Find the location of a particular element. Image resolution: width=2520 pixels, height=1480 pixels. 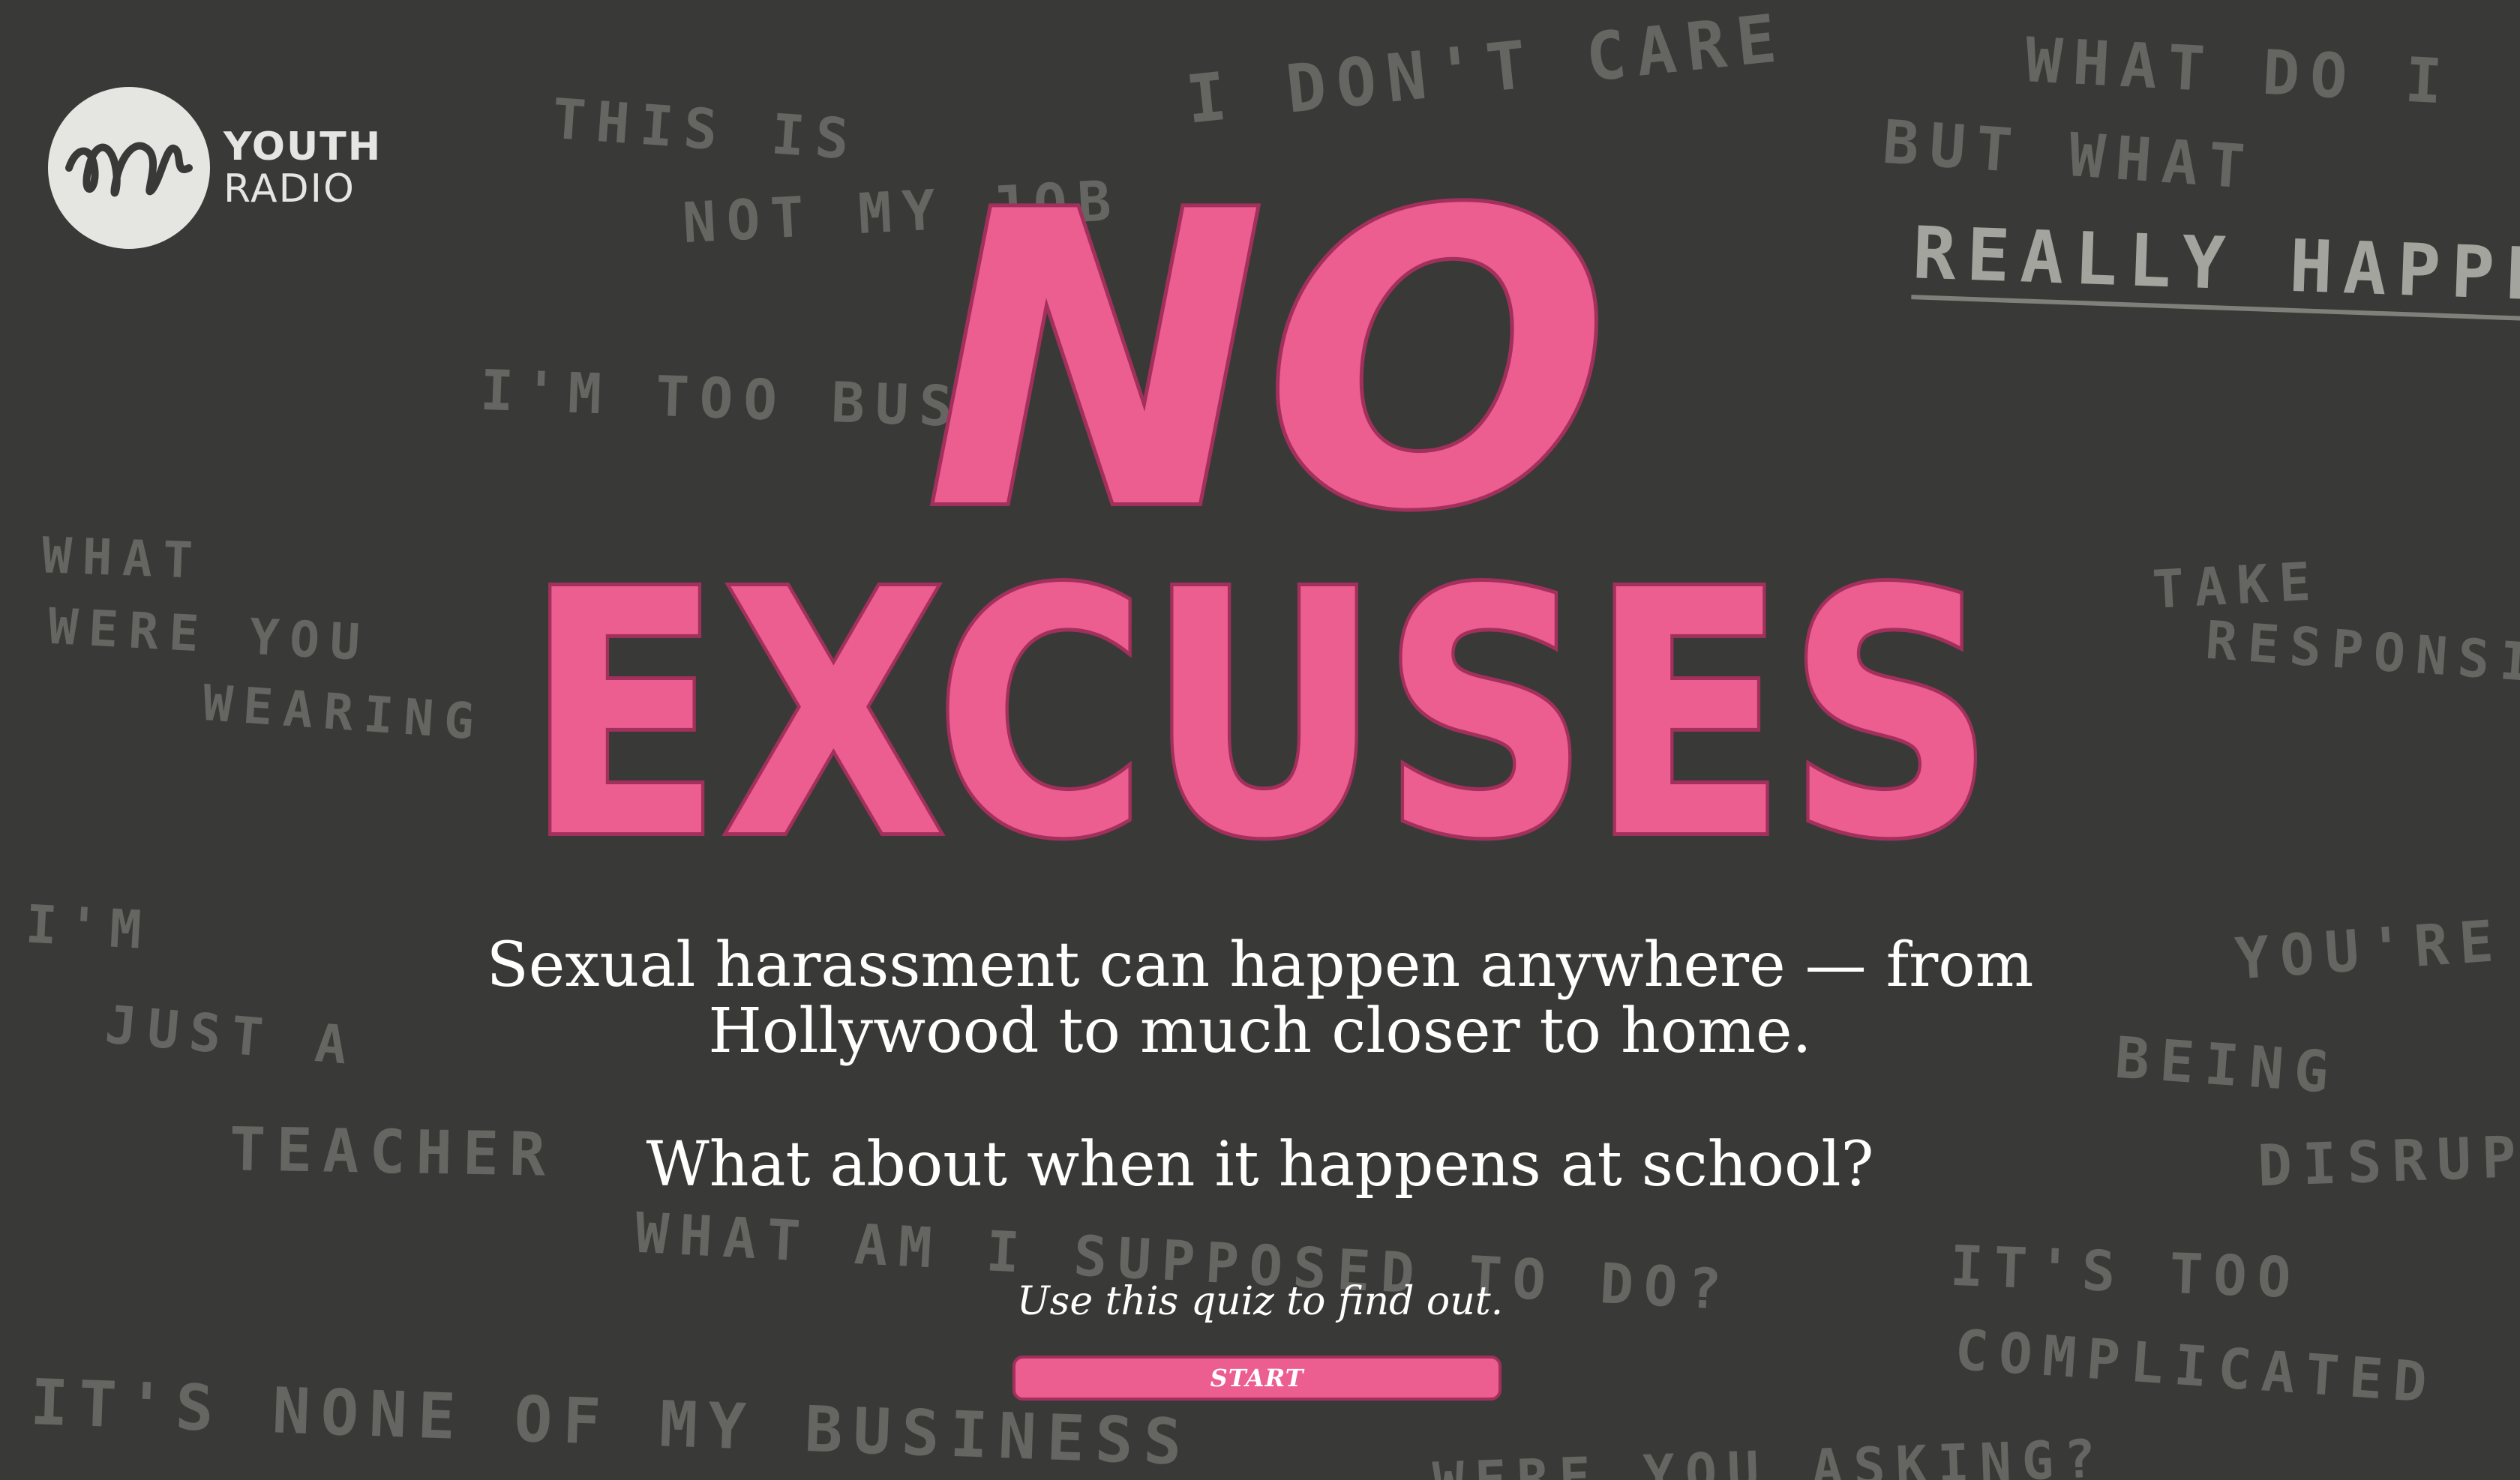

hero-line2: EXCUSES is located at coordinates (1260, 691).